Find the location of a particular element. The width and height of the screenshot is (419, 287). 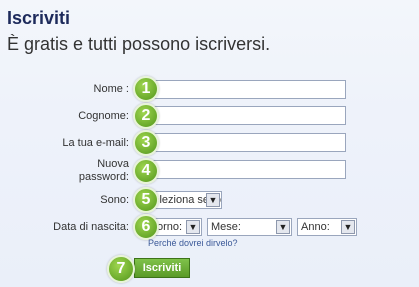

password-label-line1: Nuova is located at coordinates (113, 164).